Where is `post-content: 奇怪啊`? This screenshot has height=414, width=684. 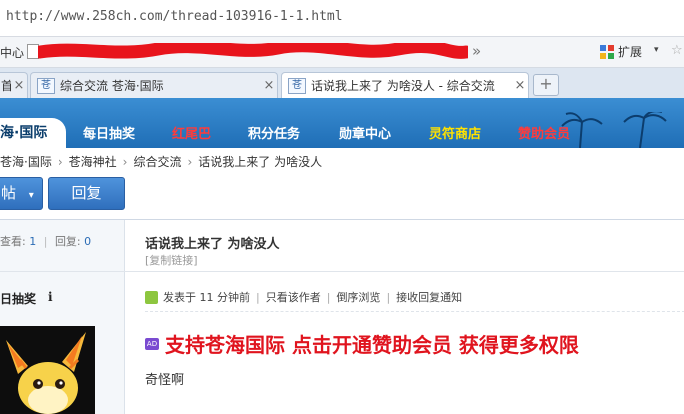
post-content: 奇怪啊 is located at coordinates (165, 380).